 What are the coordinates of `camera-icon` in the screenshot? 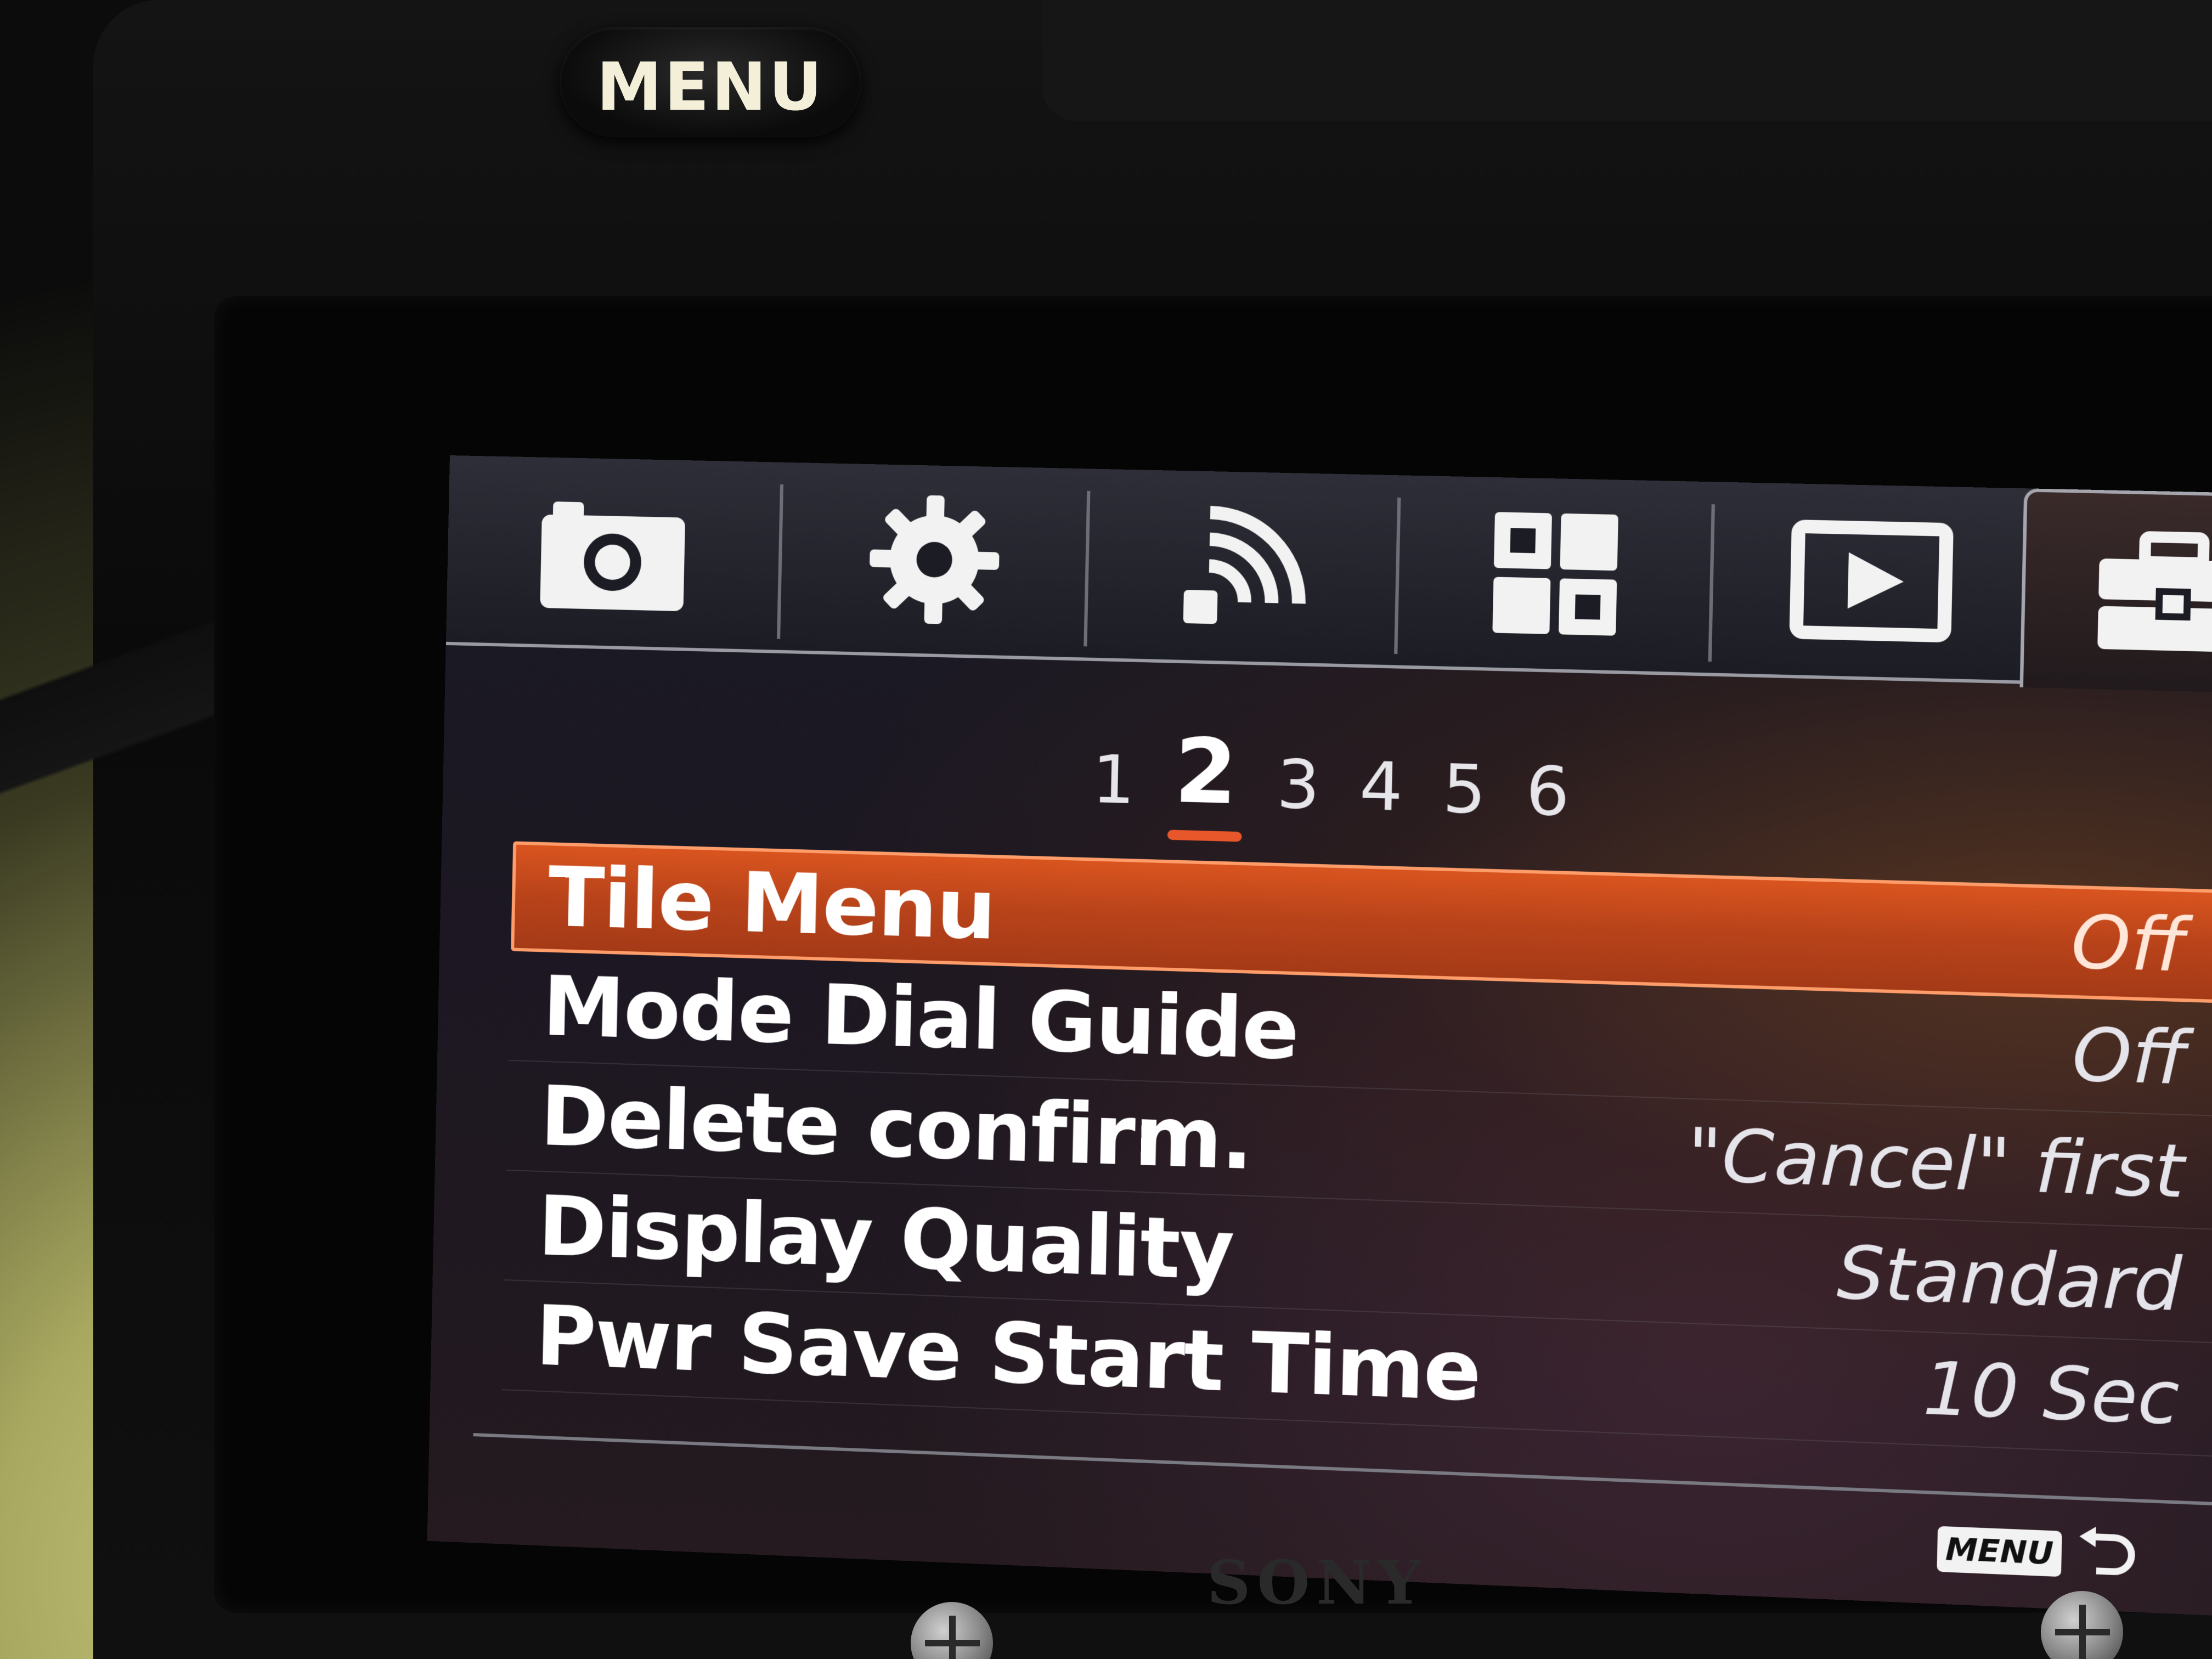 It's located at (612, 552).